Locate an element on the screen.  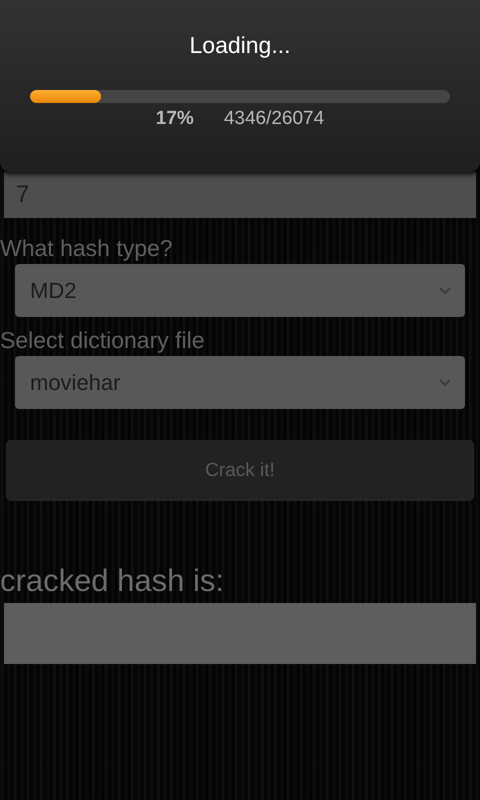
dropdown: moviehar is located at coordinates (240, 382).